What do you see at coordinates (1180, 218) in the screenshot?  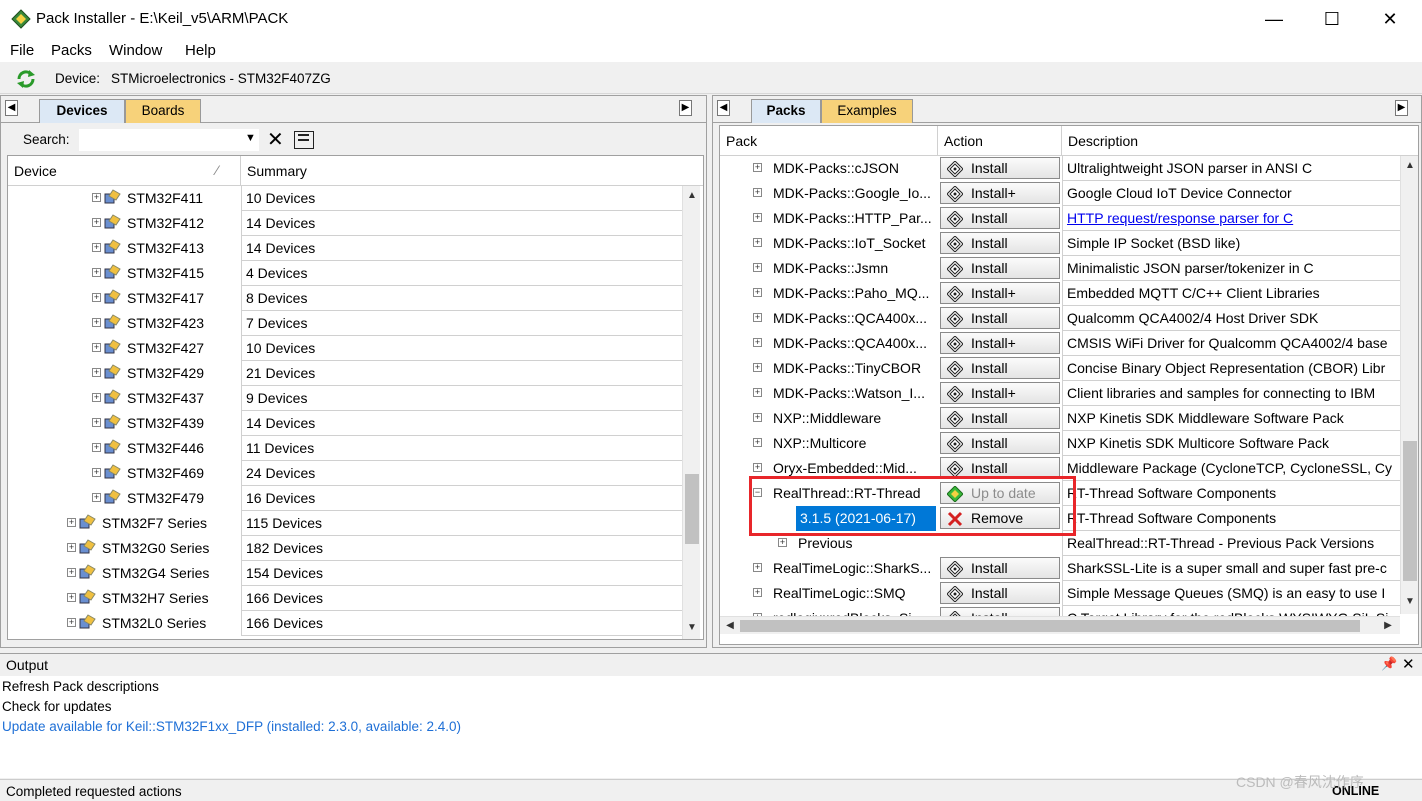 I see `description-link: HTTP request/response parser for C` at bounding box center [1180, 218].